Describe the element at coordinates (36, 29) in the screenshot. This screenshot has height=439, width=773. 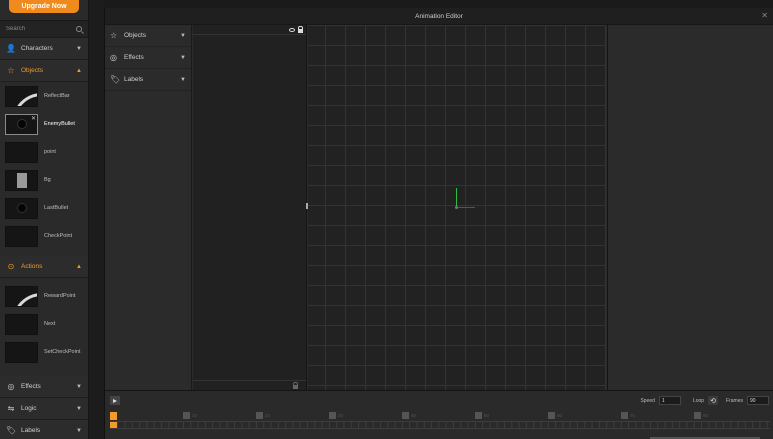
I see `search-input` at that location.